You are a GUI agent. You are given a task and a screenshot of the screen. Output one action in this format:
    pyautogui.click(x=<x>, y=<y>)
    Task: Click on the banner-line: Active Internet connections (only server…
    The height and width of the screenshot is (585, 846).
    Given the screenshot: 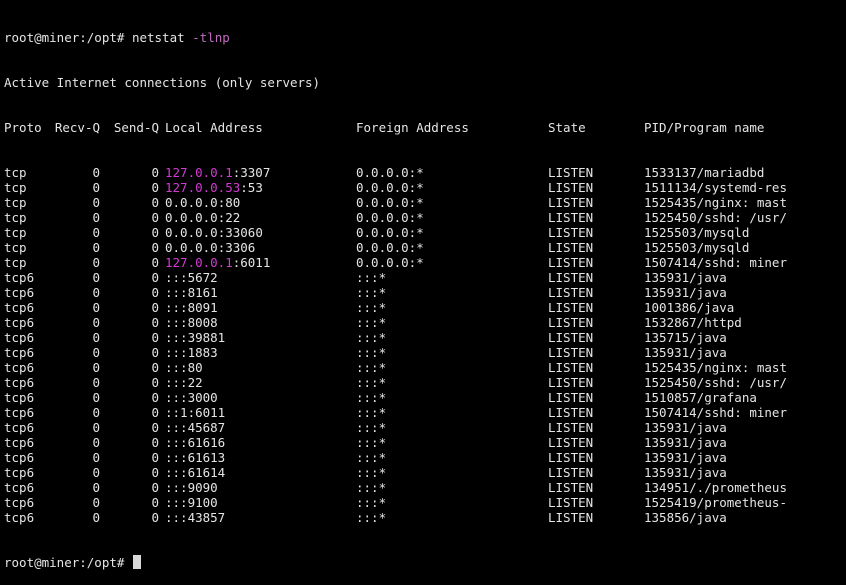 What is the action you would take?
    pyautogui.click(x=425, y=82)
    